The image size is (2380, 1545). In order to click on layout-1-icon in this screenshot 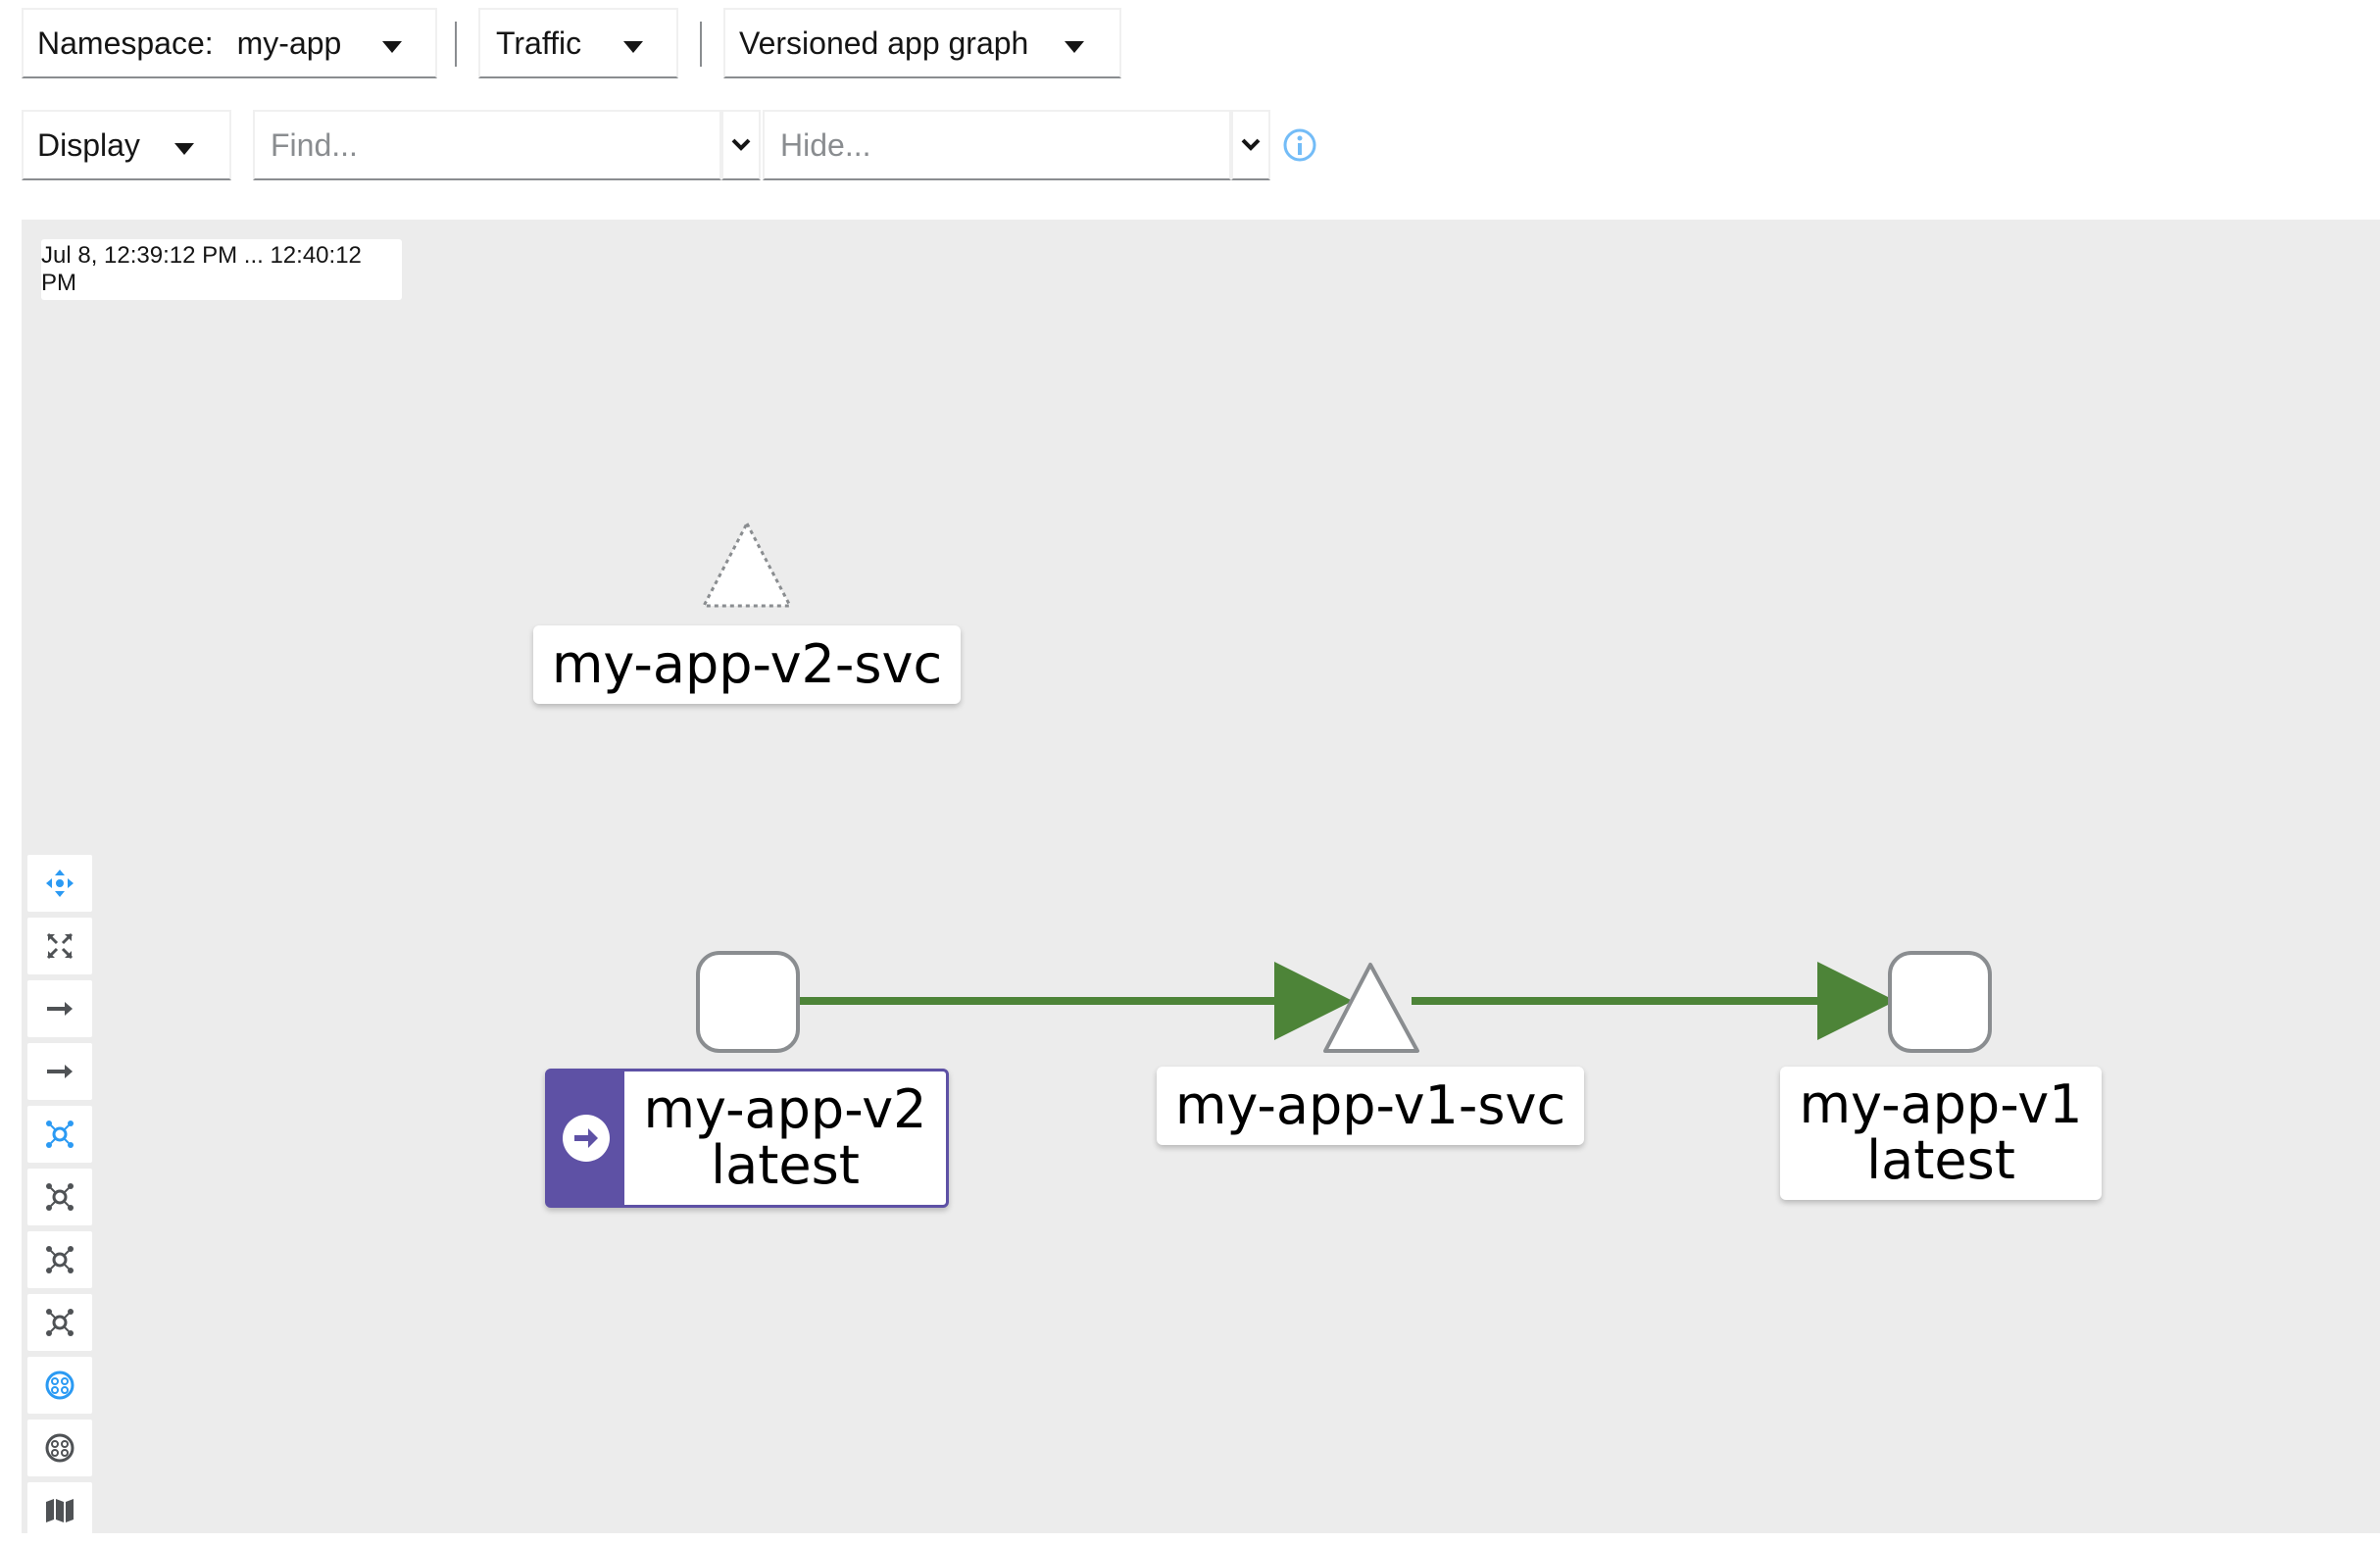, I will do `click(60, 1197)`.